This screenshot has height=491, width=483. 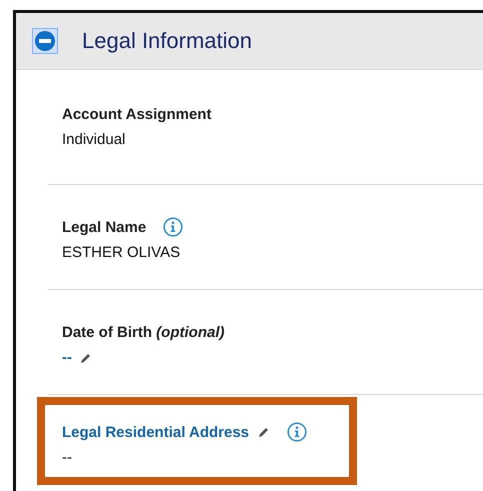 I want to click on field-value: Individual, so click(x=94, y=139).